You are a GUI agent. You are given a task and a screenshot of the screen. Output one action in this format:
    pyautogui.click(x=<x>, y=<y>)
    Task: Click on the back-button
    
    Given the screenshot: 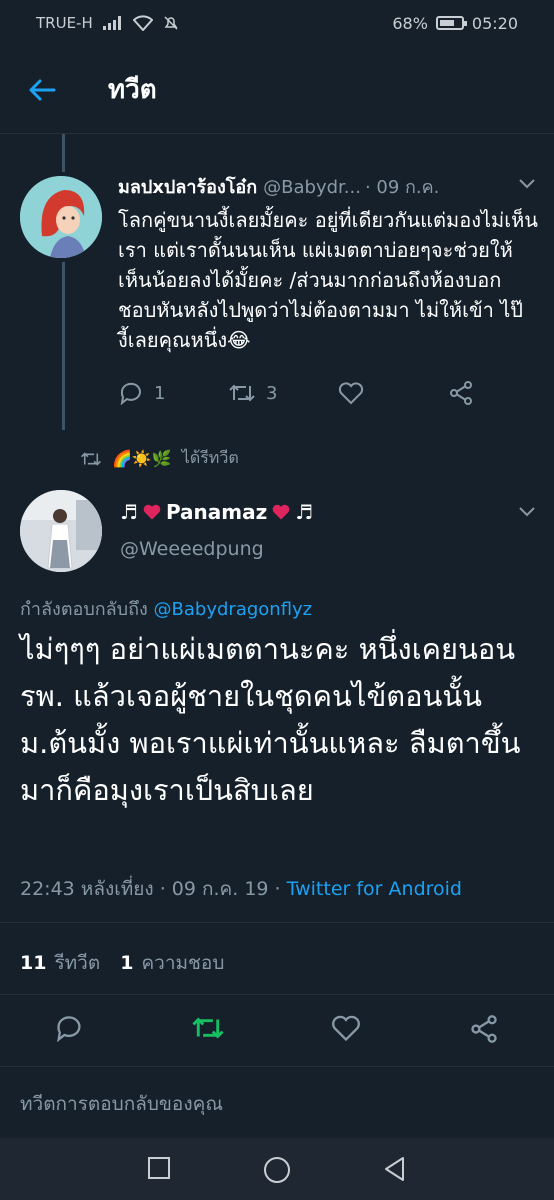 What is the action you would take?
    pyautogui.click(x=42, y=90)
    